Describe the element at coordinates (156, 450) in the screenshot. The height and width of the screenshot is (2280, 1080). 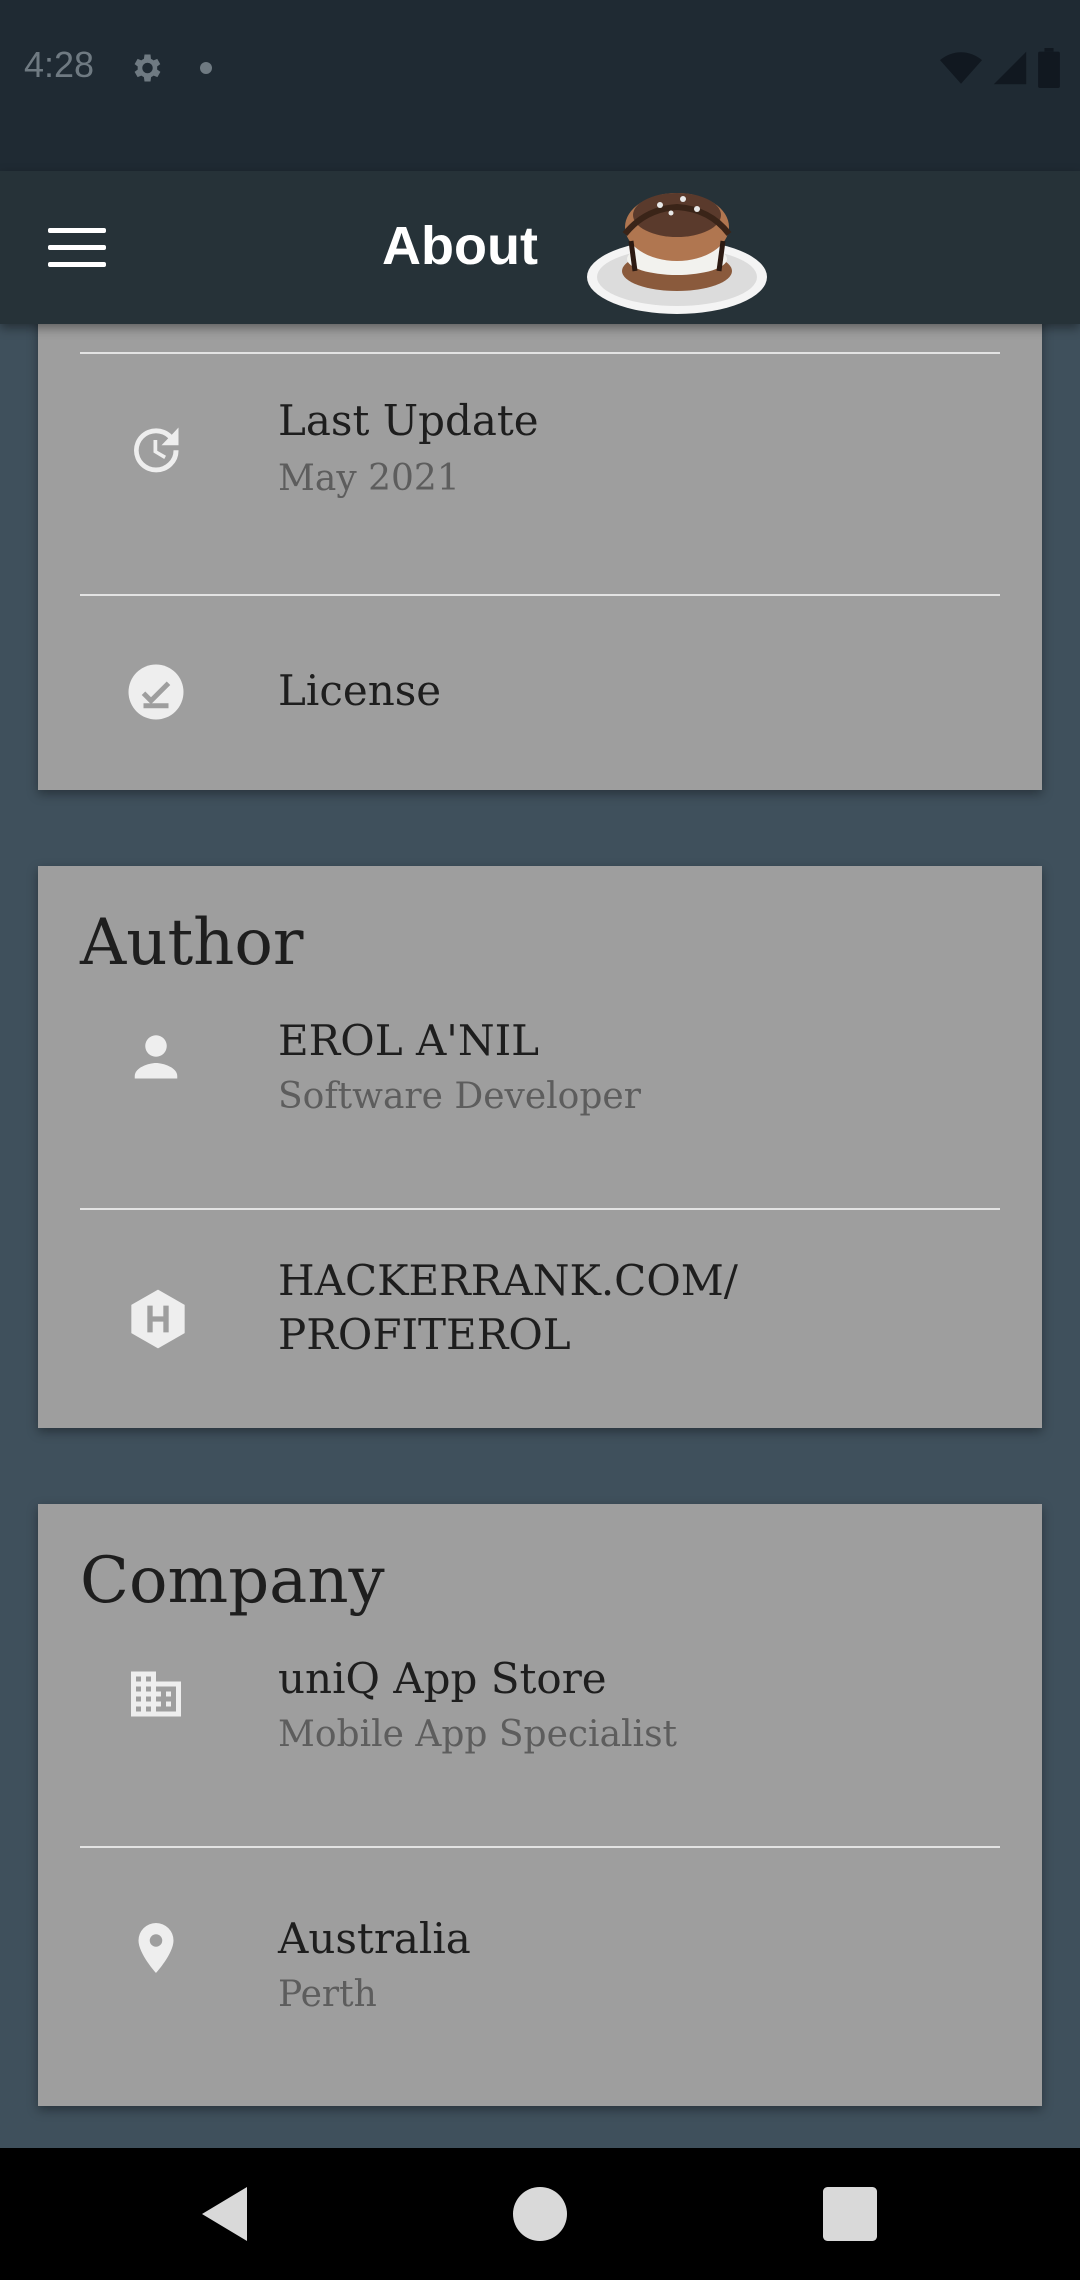
I see `update-icon` at that location.